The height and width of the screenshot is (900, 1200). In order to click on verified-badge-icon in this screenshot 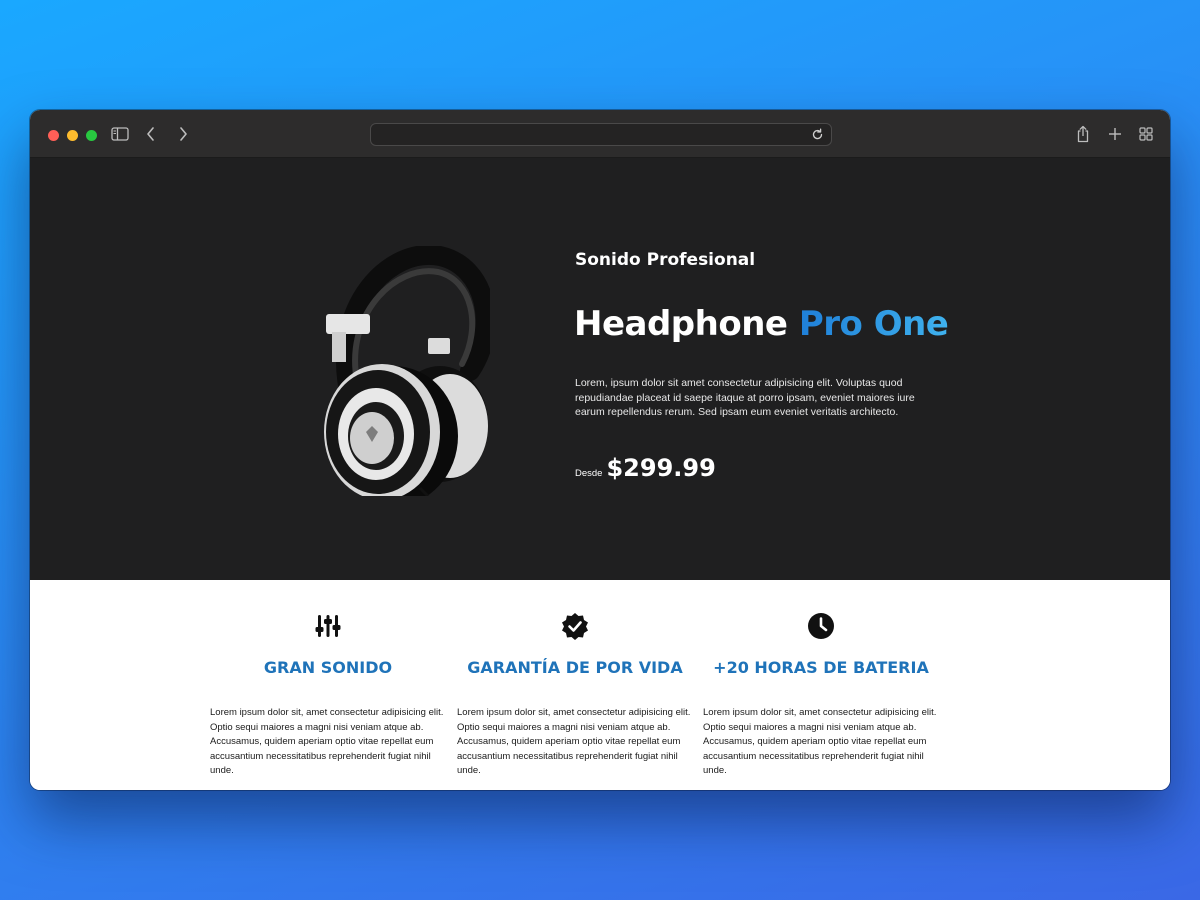, I will do `click(575, 626)`.